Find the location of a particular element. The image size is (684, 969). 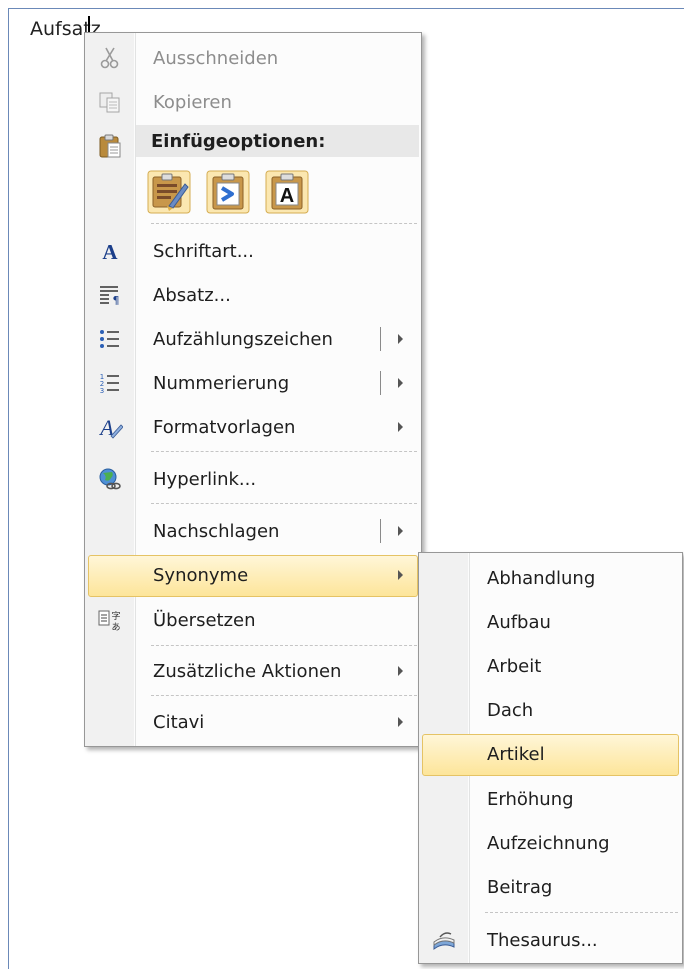

numbering-menu-item: 123 Nummerierung is located at coordinates (253, 383).